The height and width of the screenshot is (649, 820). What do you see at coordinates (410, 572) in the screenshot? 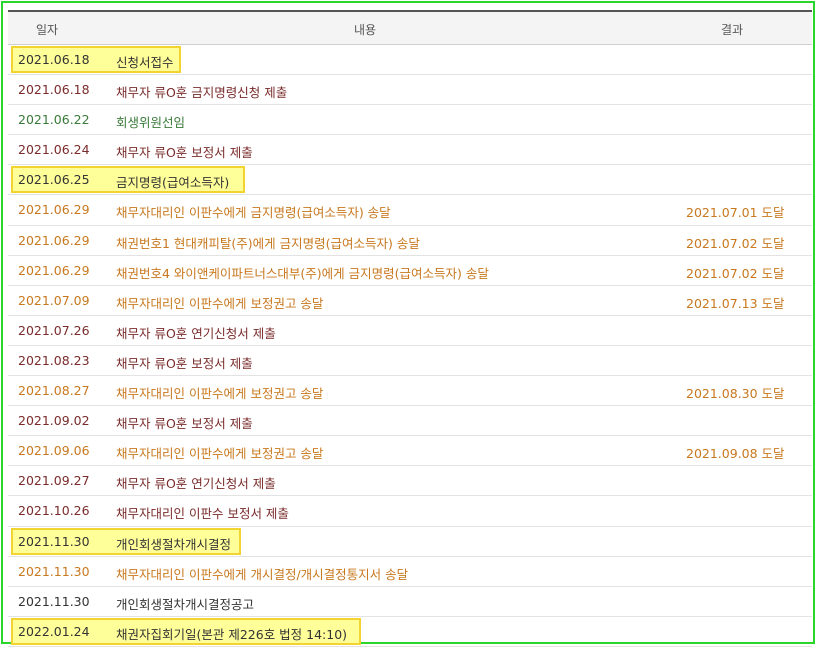
I see `table-row: 2021.11.30 채무자대리인 이판수에게 개시결정/개시결정통지서 송달` at bounding box center [410, 572].